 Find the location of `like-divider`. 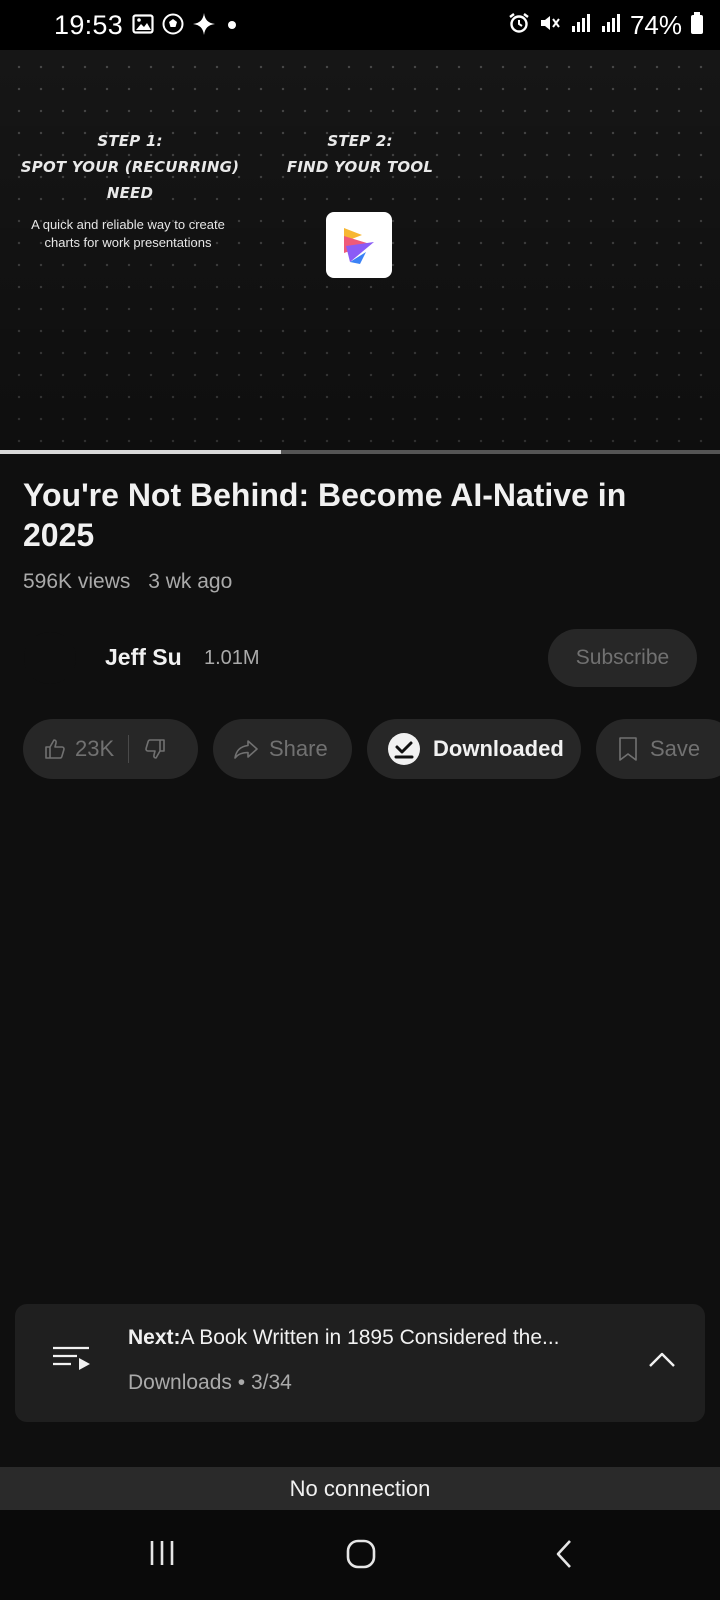

like-divider is located at coordinates (129, 749).